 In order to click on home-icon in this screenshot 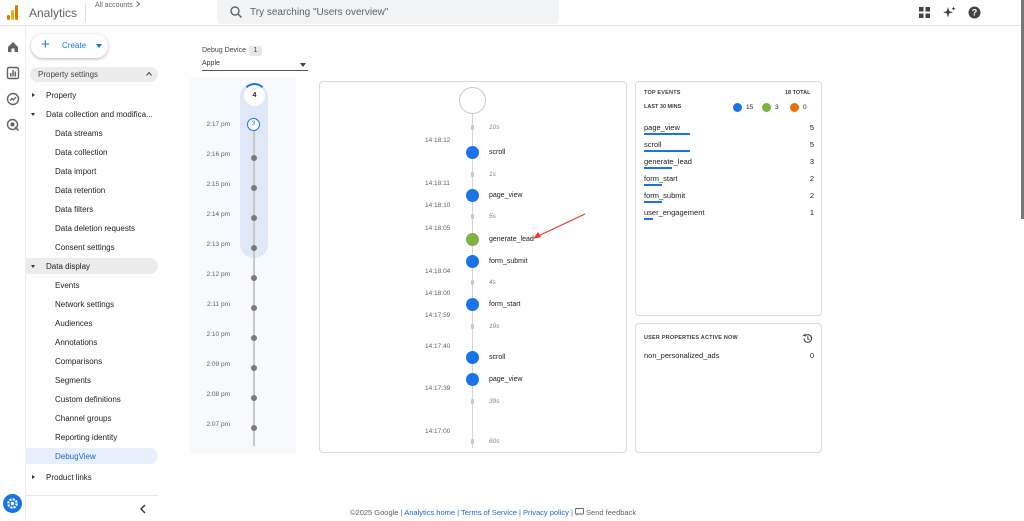, I will do `click(13, 47)`.